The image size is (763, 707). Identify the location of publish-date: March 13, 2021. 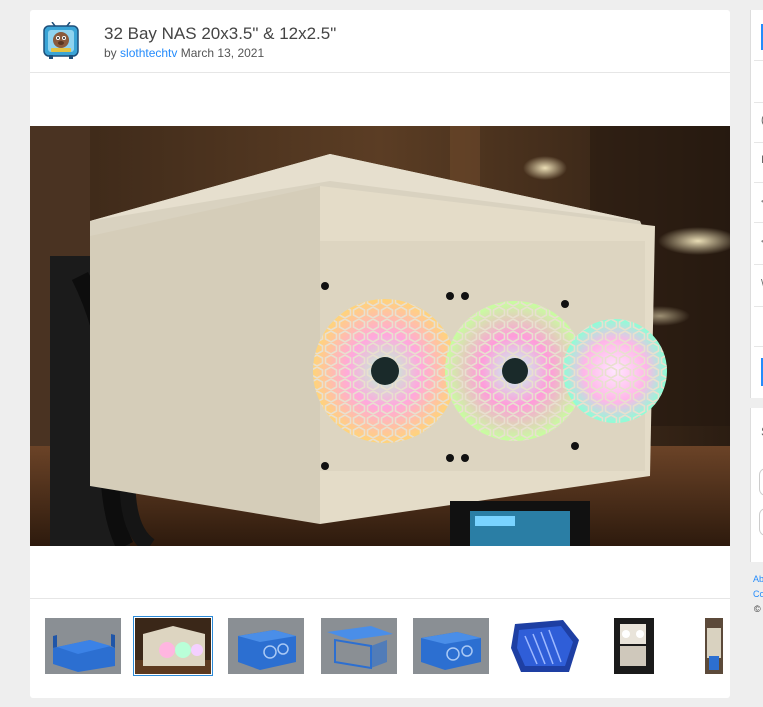
(222, 53).